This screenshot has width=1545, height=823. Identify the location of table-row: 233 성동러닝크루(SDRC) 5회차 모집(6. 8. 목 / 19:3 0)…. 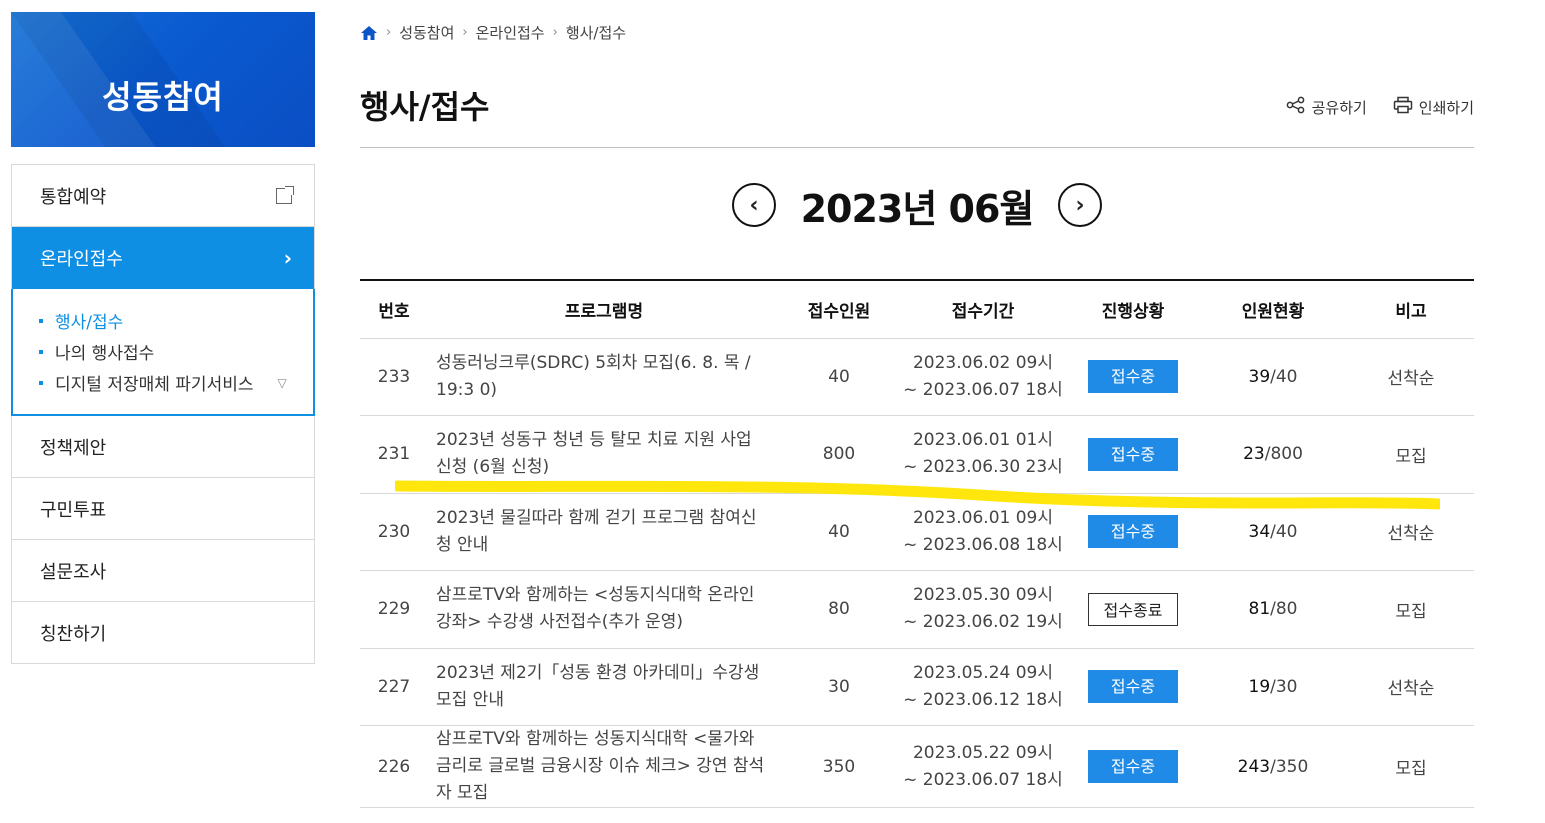
(917, 377).